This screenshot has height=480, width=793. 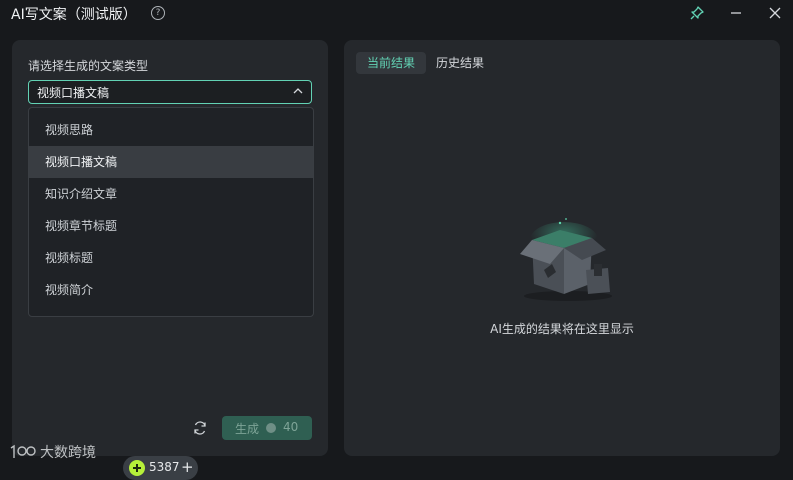 What do you see at coordinates (298, 91) in the screenshot?
I see `chevron-up-icon` at bounding box center [298, 91].